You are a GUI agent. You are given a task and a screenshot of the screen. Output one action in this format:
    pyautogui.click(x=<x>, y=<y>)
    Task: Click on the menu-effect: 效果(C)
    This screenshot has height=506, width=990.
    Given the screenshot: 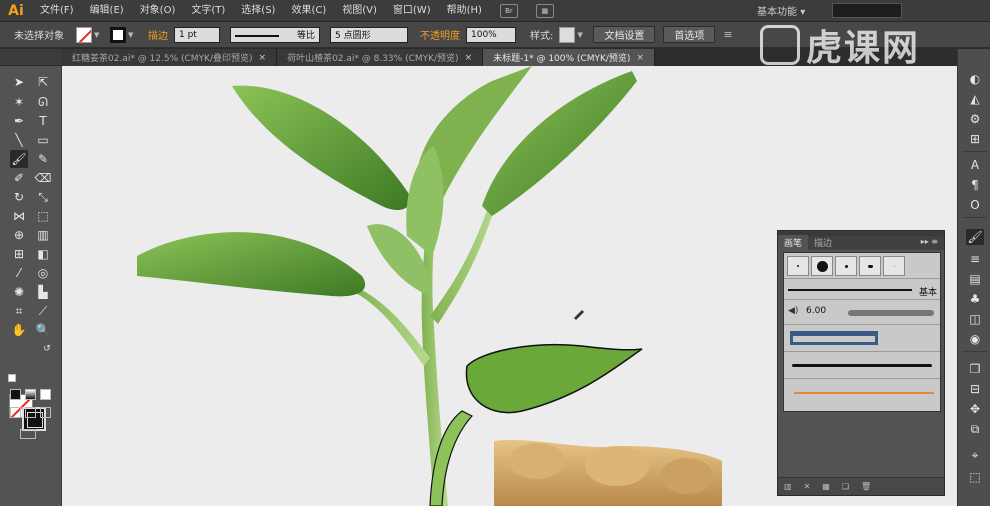 What is the action you would take?
    pyautogui.click(x=308, y=11)
    